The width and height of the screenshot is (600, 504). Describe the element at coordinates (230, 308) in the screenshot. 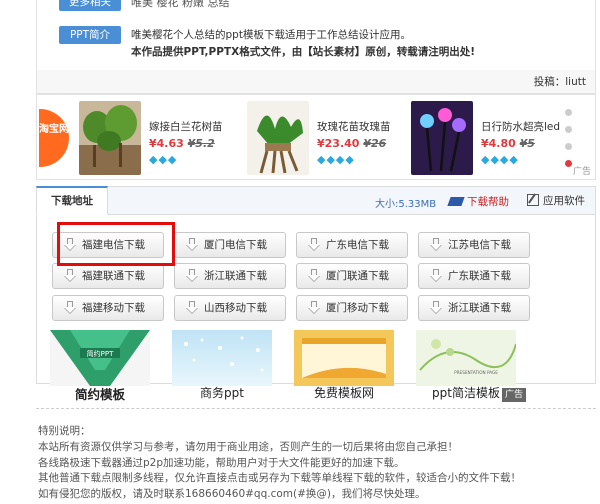

I see `download-button-shanxi-mobile: 山西移动下载` at that location.